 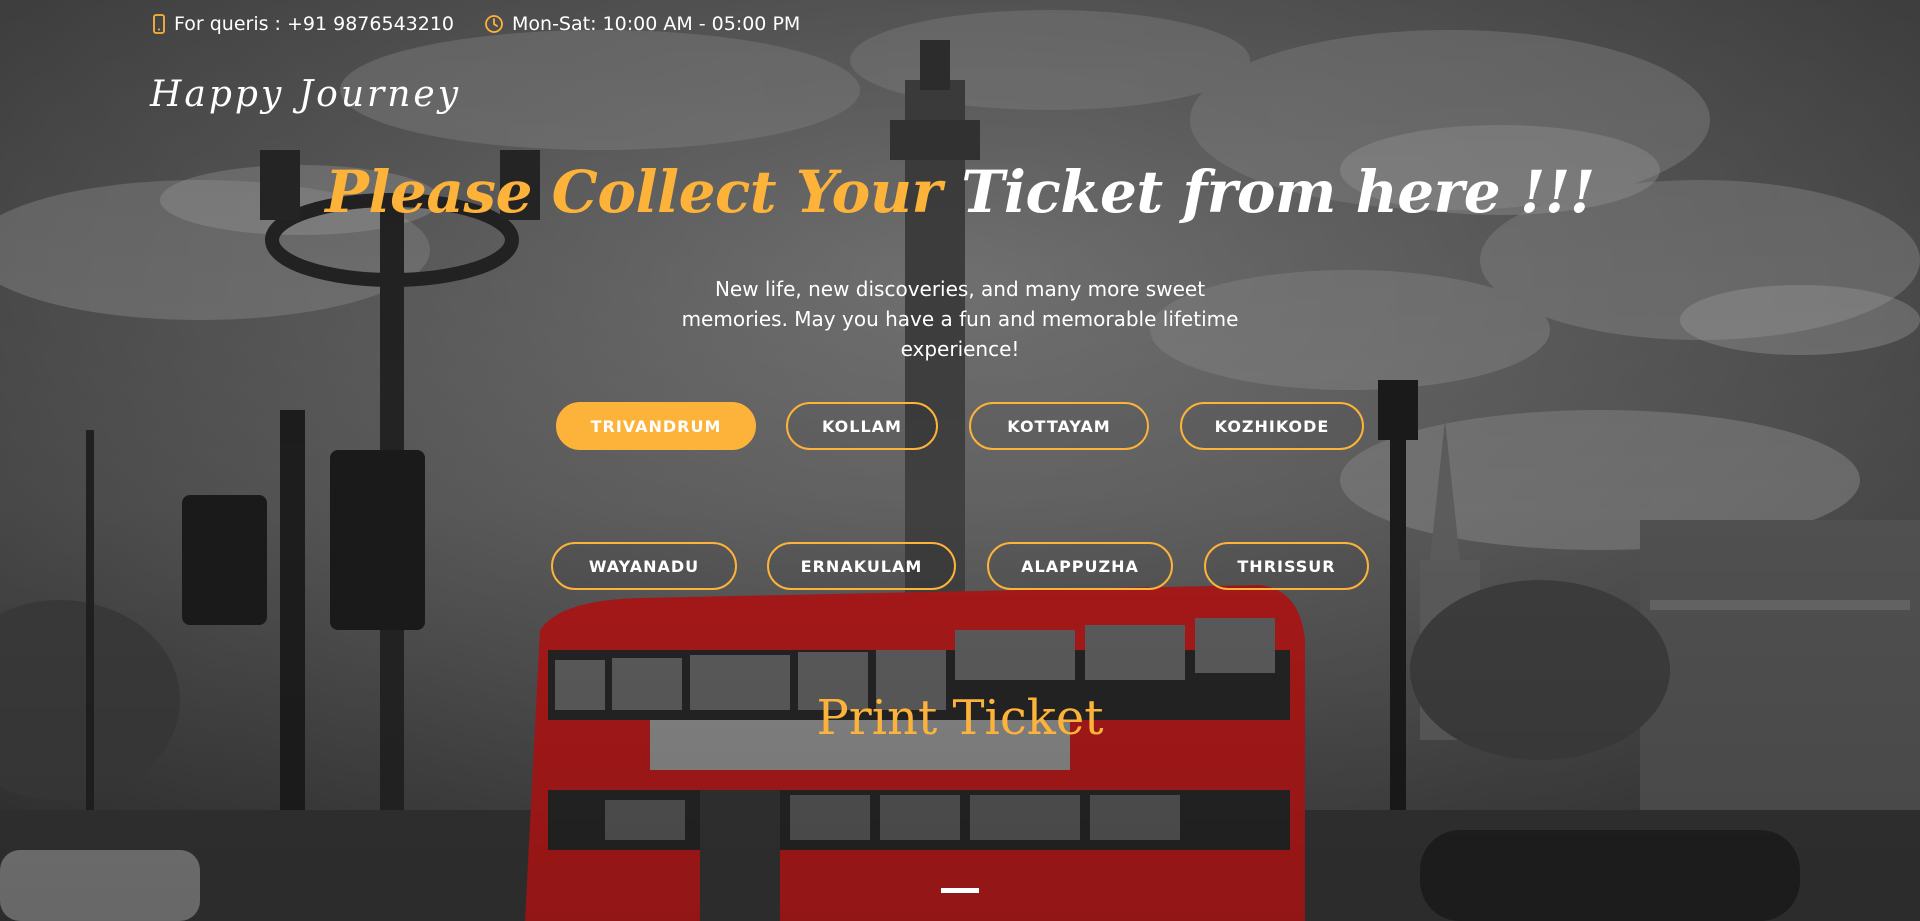 I want to click on city-button-alappuzha: ALAPPUZHA, so click(x=1080, y=566).